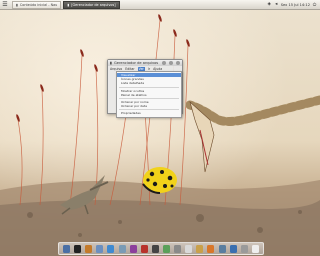  Describe the element at coordinates (149, 83) in the screenshot. I see `menu-item: Lista detalhada` at that location.